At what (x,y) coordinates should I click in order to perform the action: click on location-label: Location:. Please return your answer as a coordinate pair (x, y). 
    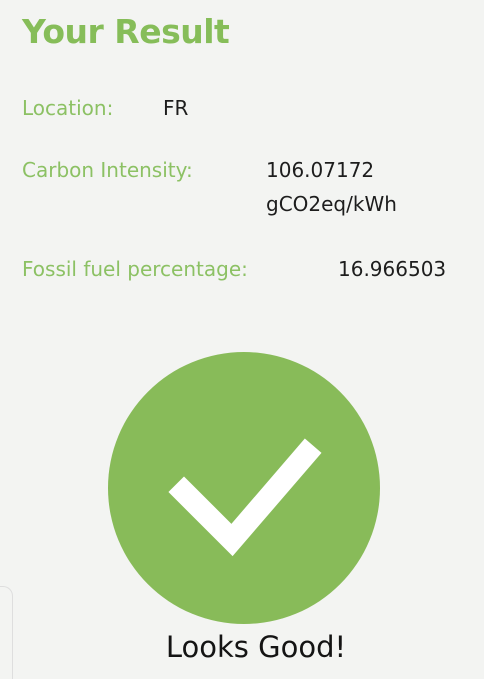
    Looking at the image, I should click on (68, 108).